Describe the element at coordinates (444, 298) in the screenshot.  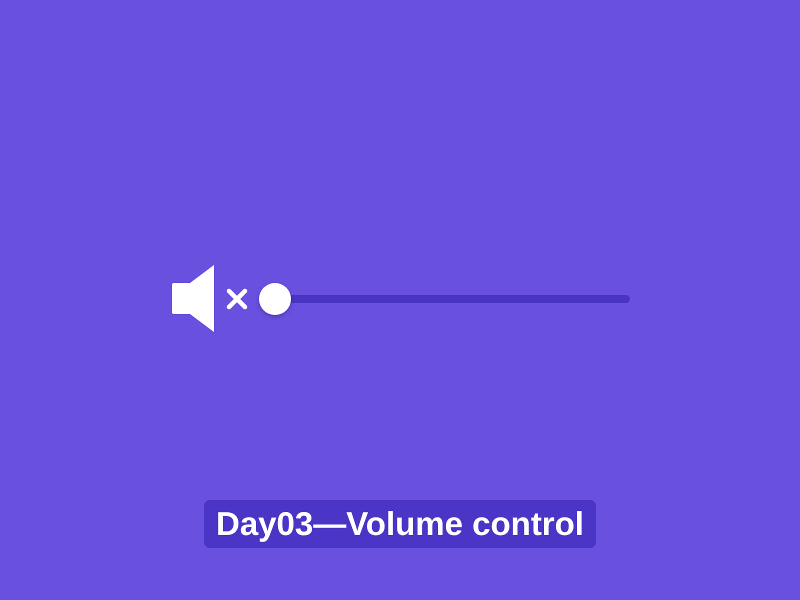
I see `volume-slider-track` at that location.